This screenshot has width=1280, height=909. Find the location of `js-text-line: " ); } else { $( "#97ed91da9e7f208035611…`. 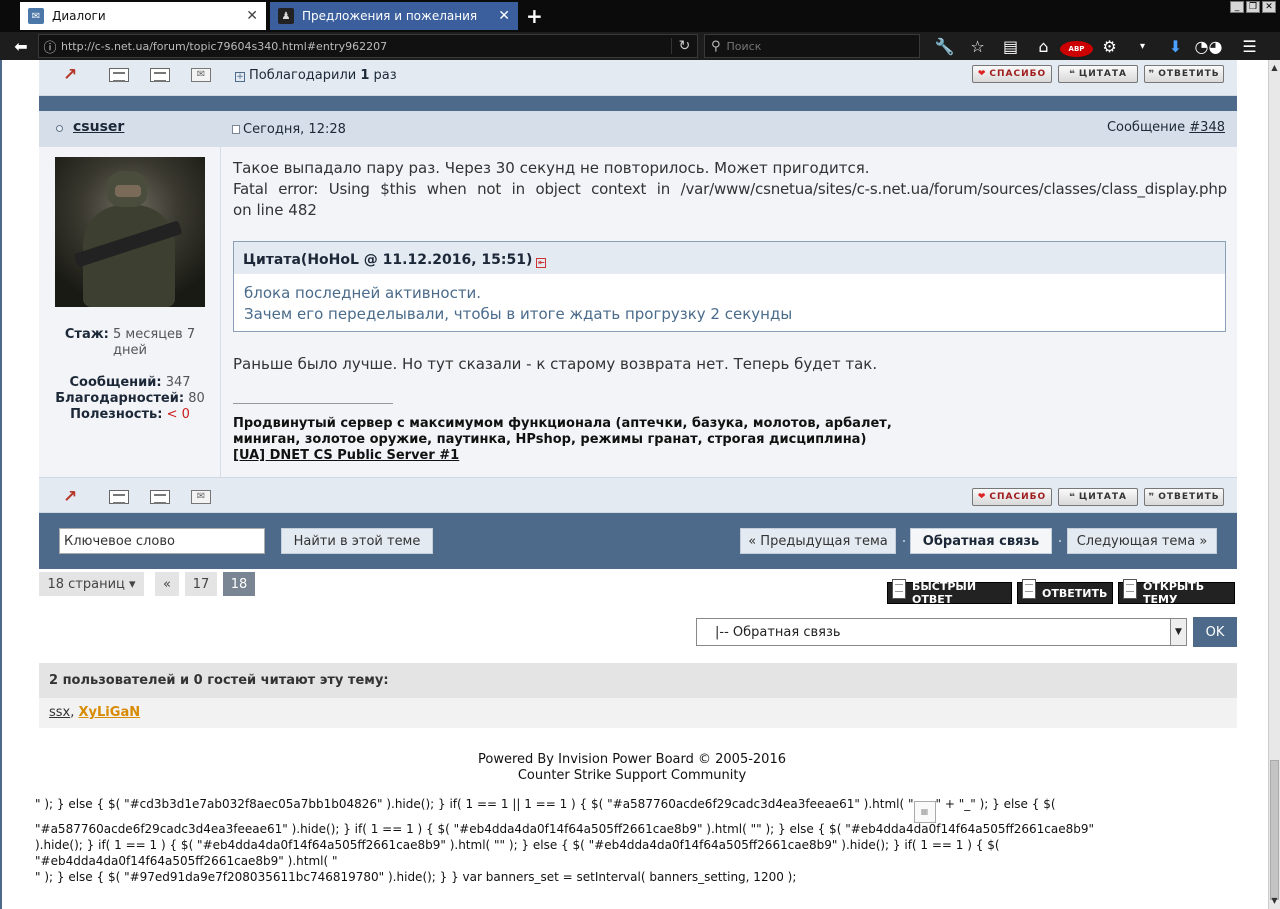

js-text-line: " ); } else { $( "#97ed91da9e7f208035611… is located at coordinates (416, 877).